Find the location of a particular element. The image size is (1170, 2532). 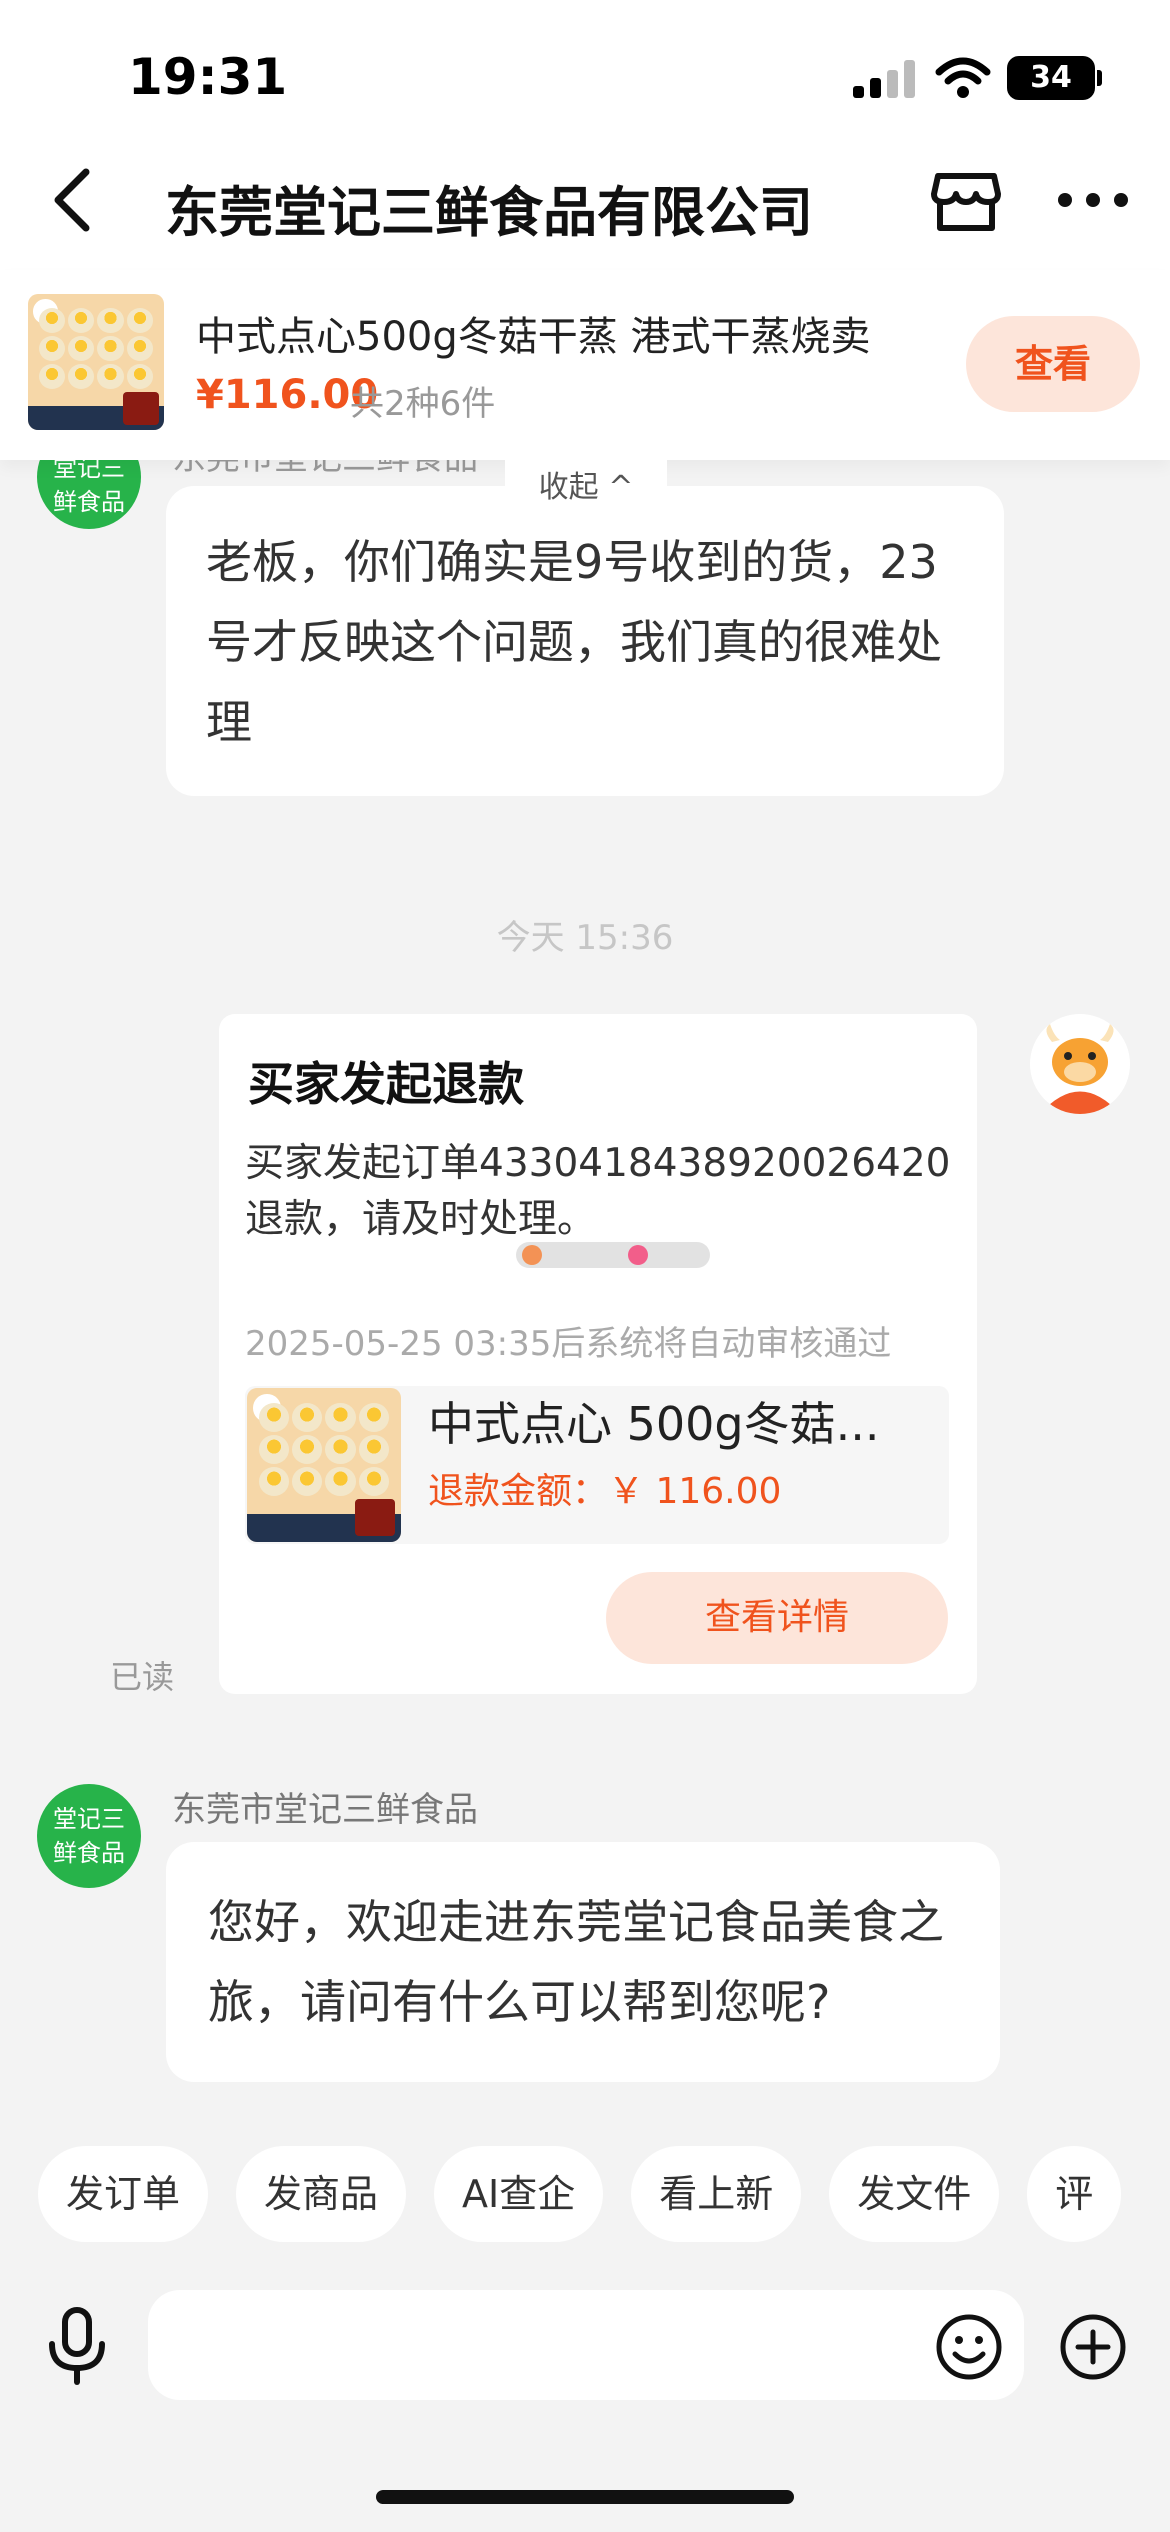

emoji-icon is located at coordinates (969, 2347).